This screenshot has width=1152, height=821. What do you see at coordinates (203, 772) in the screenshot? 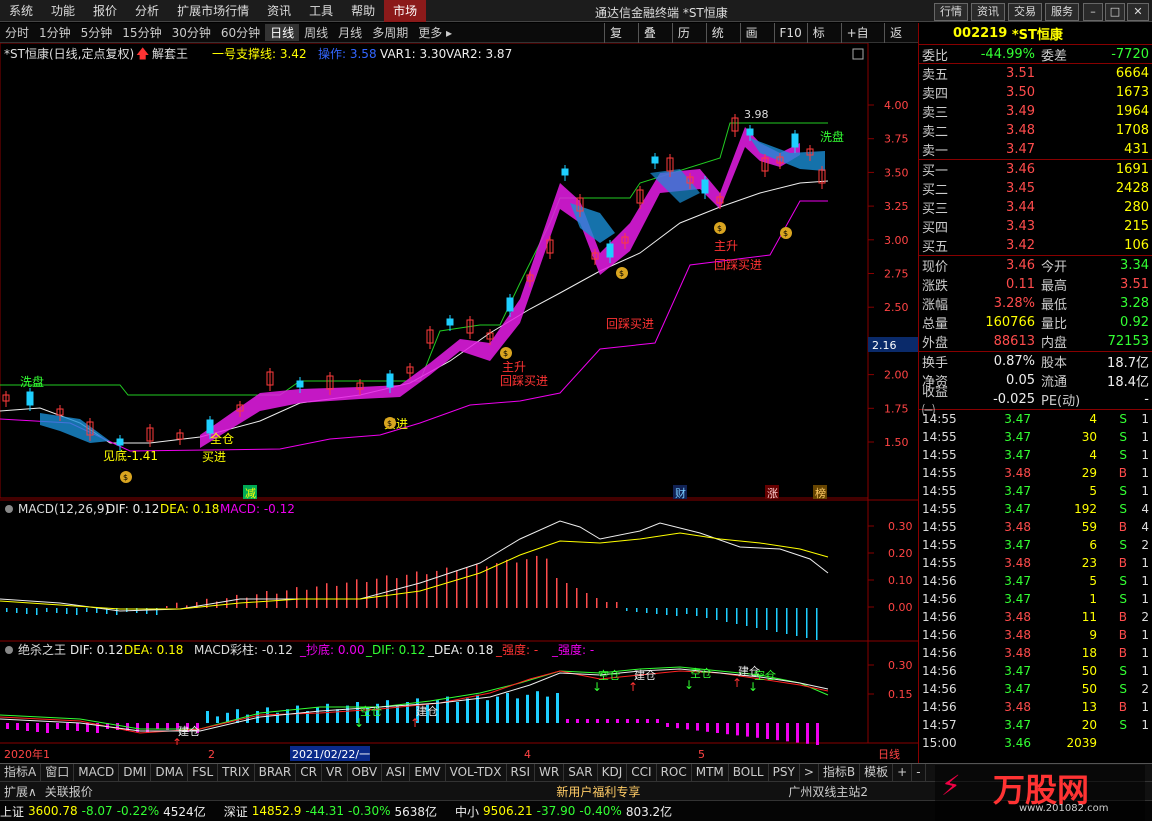
I see `indicator-tab-5: FSL` at bounding box center [203, 772].